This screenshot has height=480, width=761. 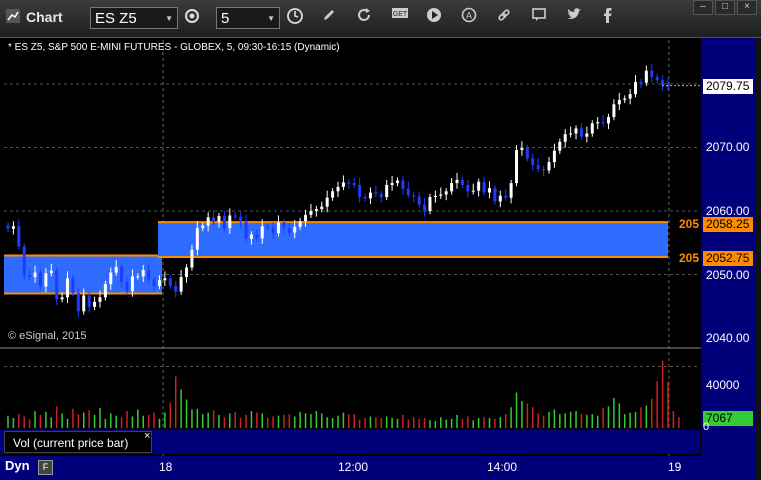 What do you see at coordinates (728, 418) in the screenshot?
I see `volume-last-tag: 7067` at bounding box center [728, 418].